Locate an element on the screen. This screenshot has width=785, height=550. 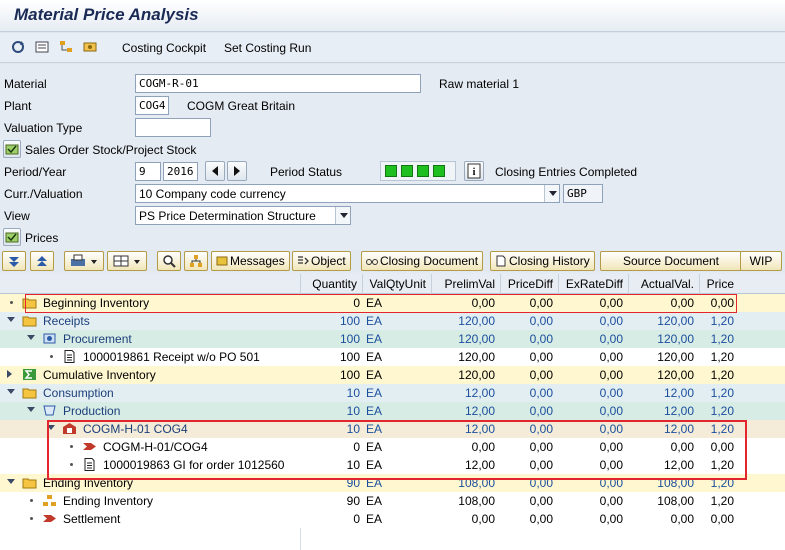
table-row: COGM-H-01/COG4 0 EA 0,00 0,00 0,00 0,00 0,00 is located at coordinates (392, 447).